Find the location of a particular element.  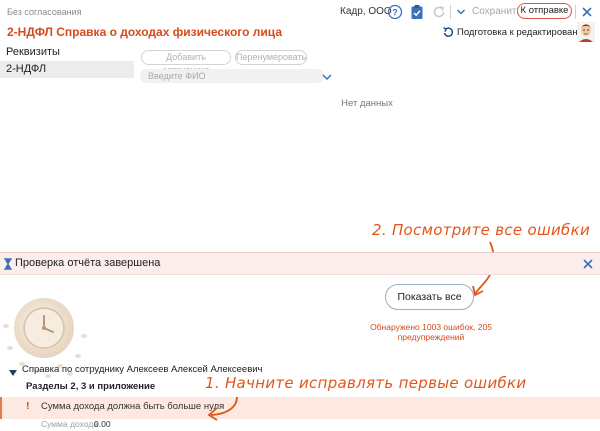

organization-name: Кадр, ООО is located at coordinates (366, 11).